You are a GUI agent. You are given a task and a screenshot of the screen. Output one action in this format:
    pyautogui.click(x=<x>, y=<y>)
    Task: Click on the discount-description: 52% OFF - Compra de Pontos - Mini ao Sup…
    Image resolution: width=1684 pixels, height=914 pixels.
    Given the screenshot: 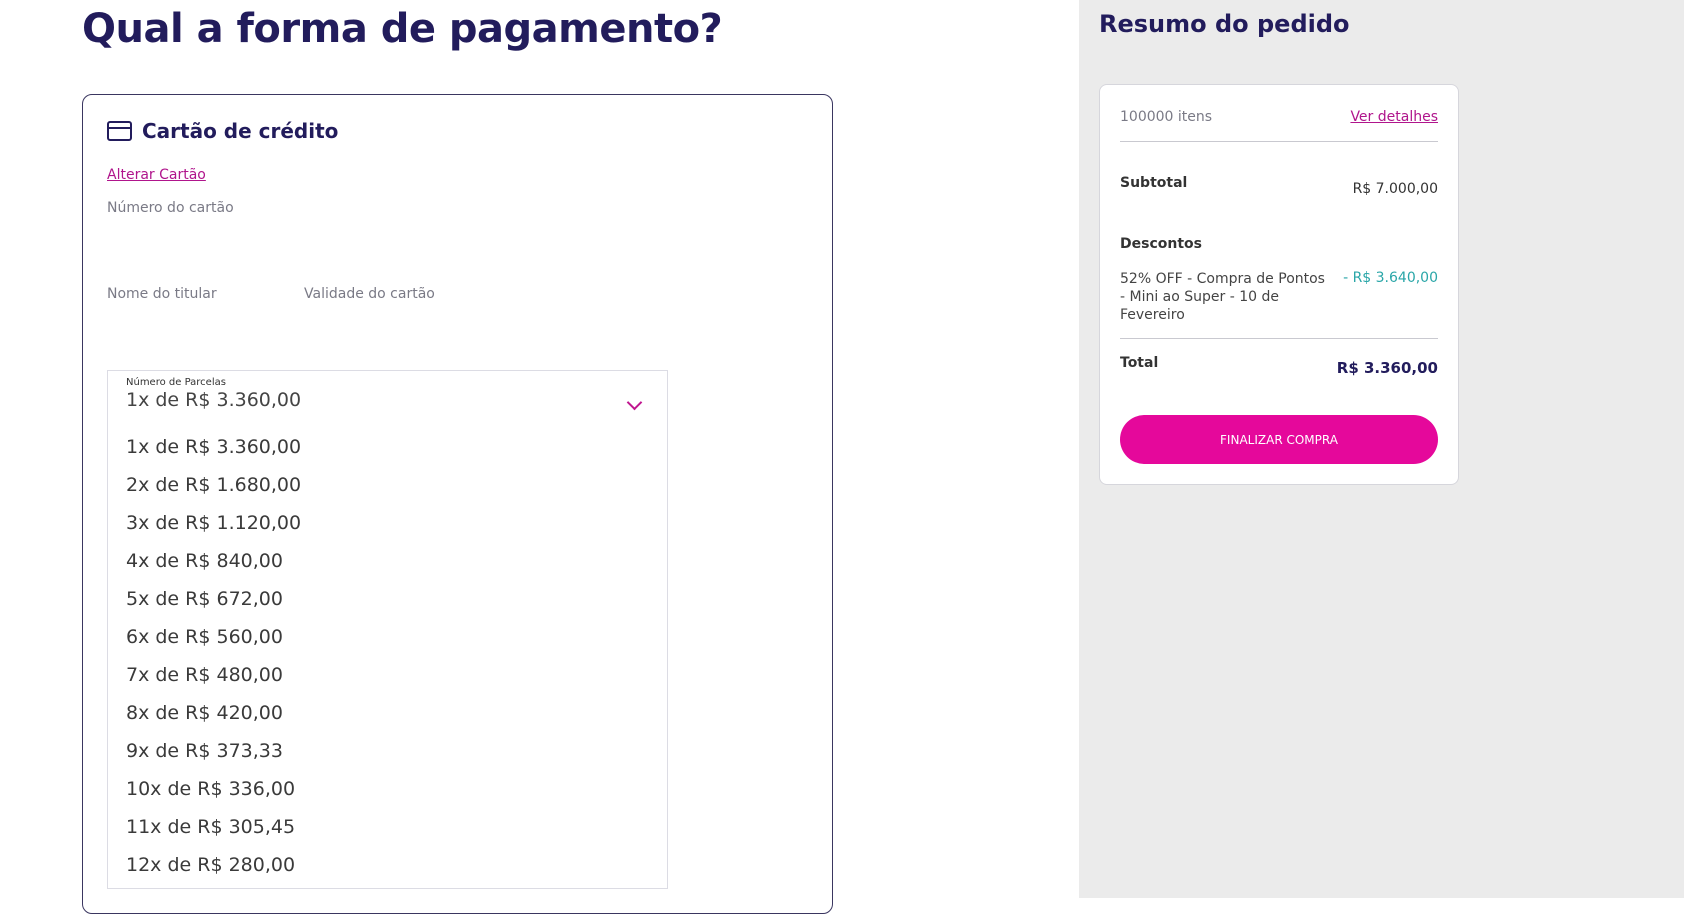 What is the action you would take?
    pyautogui.click(x=1222, y=297)
    